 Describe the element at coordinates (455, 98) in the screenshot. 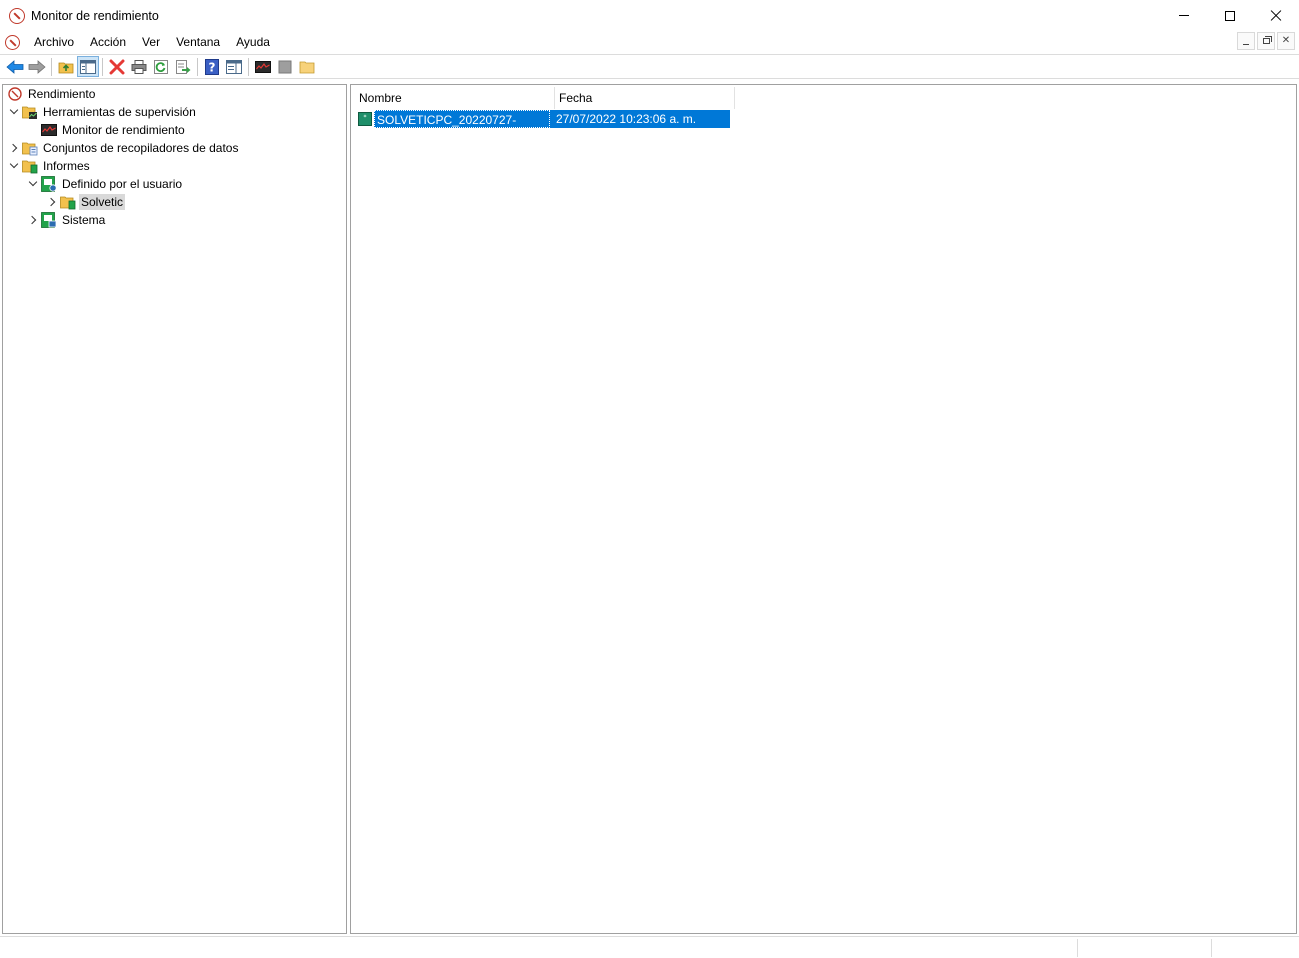

I see `column-header-nombre: Nombre` at that location.